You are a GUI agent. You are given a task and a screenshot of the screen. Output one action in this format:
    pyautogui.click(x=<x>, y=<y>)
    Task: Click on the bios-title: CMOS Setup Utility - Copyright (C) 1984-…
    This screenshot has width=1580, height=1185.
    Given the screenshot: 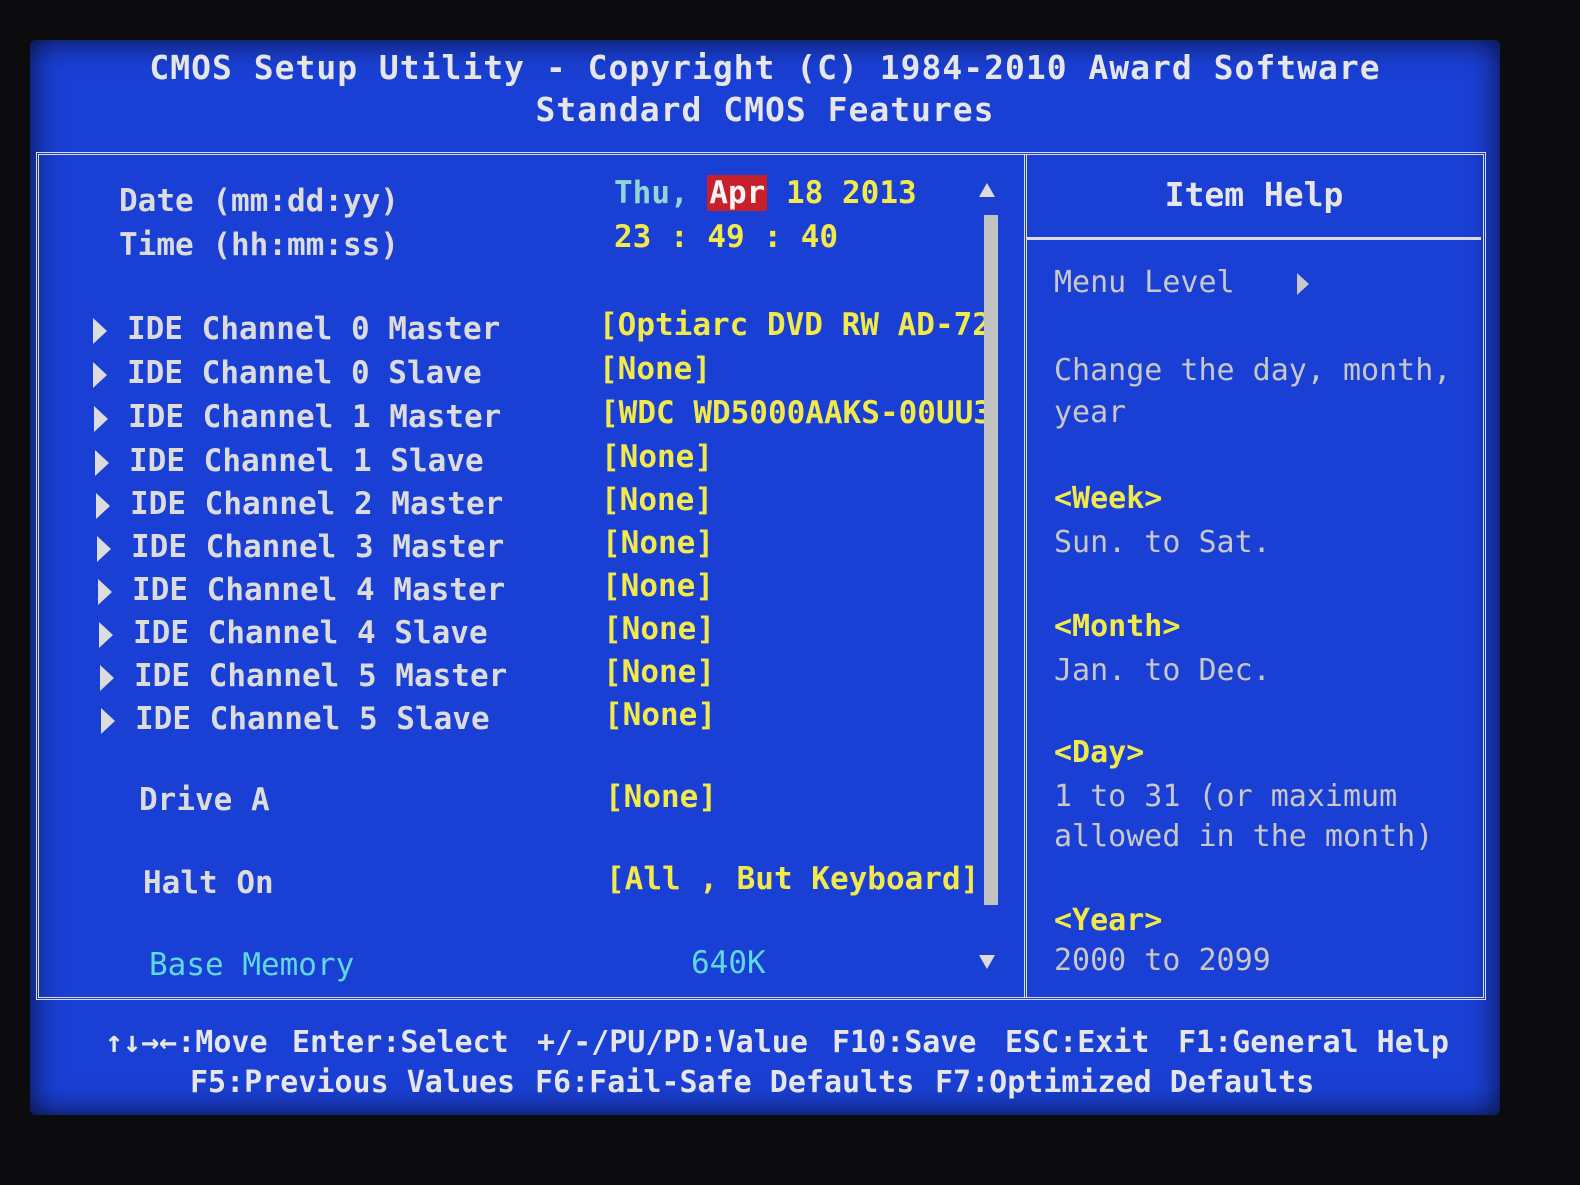 What is the action you would take?
    pyautogui.click(x=765, y=67)
    